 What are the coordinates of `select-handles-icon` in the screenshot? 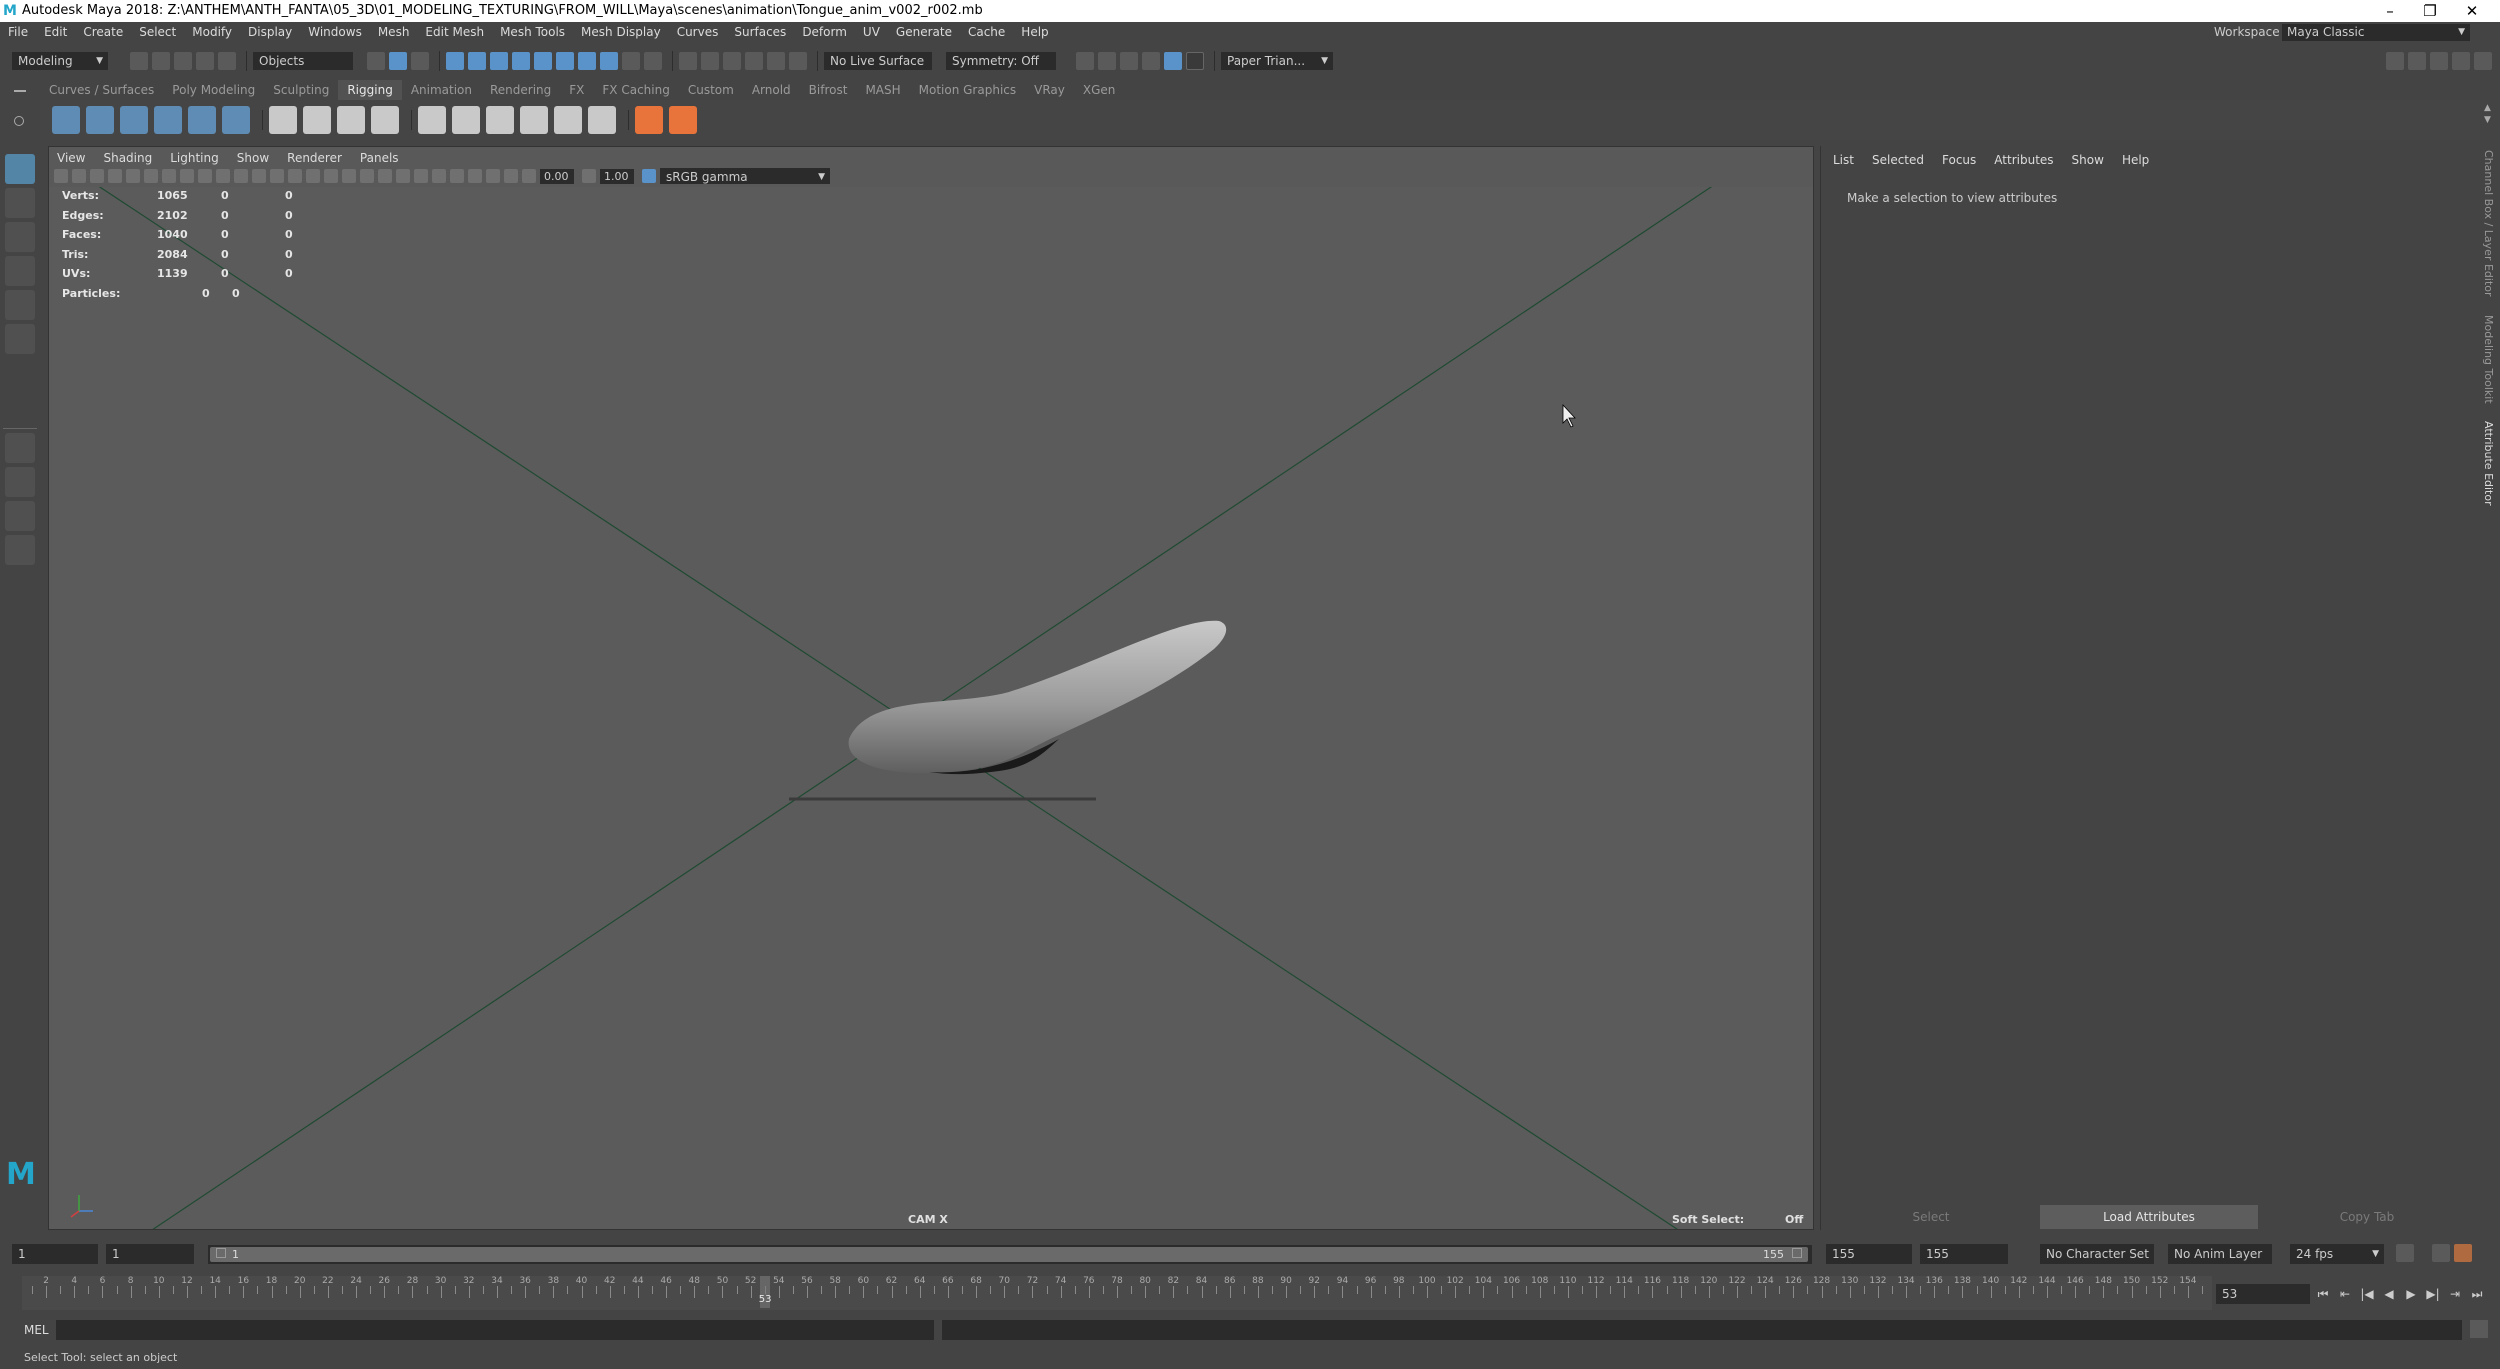 It's located at (455, 61).